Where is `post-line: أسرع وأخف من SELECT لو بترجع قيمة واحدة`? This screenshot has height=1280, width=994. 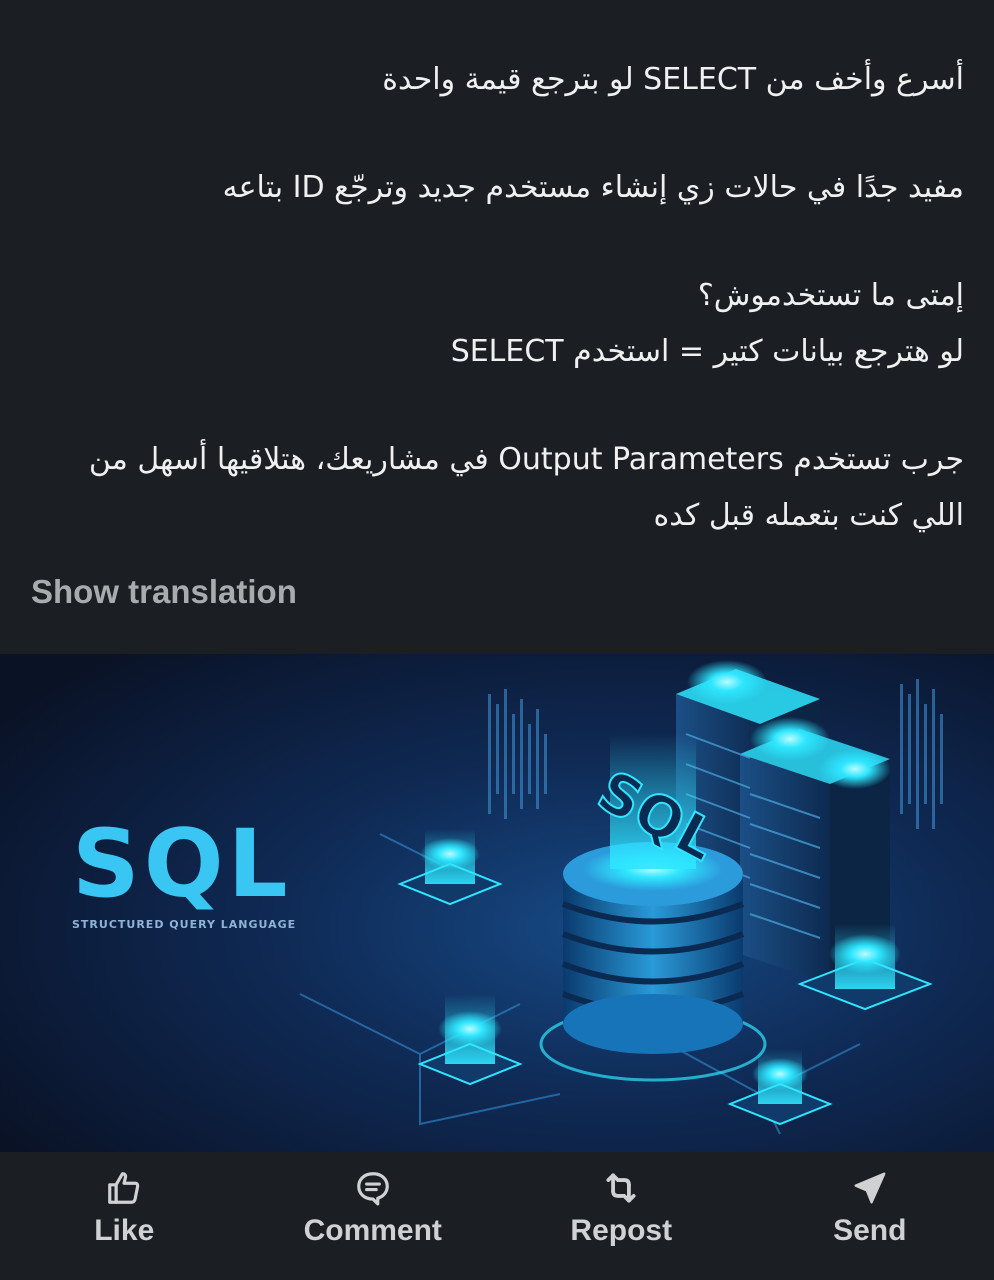
post-line: أسرع وأخف من SELECT لو بترجع قيمة واحدة is located at coordinates (673, 79).